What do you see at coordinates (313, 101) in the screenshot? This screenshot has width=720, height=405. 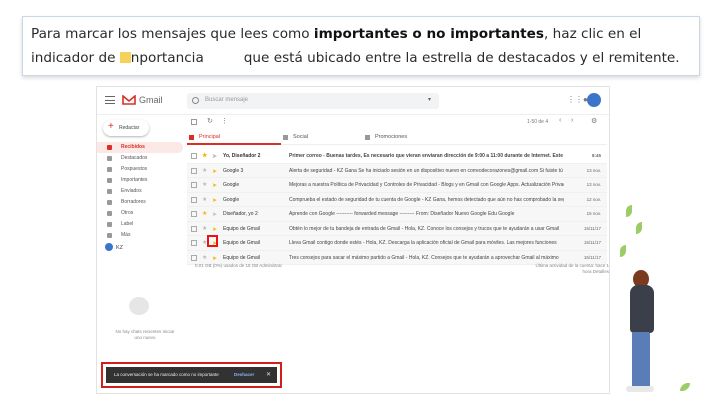 I see `search-input: Buscar mensaje ▾` at bounding box center [313, 101].